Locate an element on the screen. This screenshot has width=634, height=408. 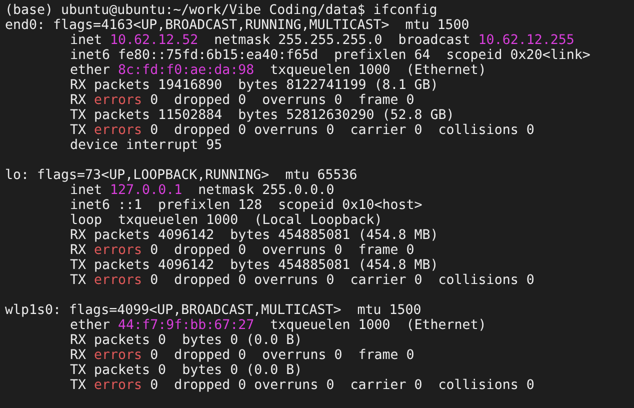
command-prompt: (base) ubuntu@ubuntu:~/work/Vibe Coding/data$ ifconfig is located at coordinates (221, 10).